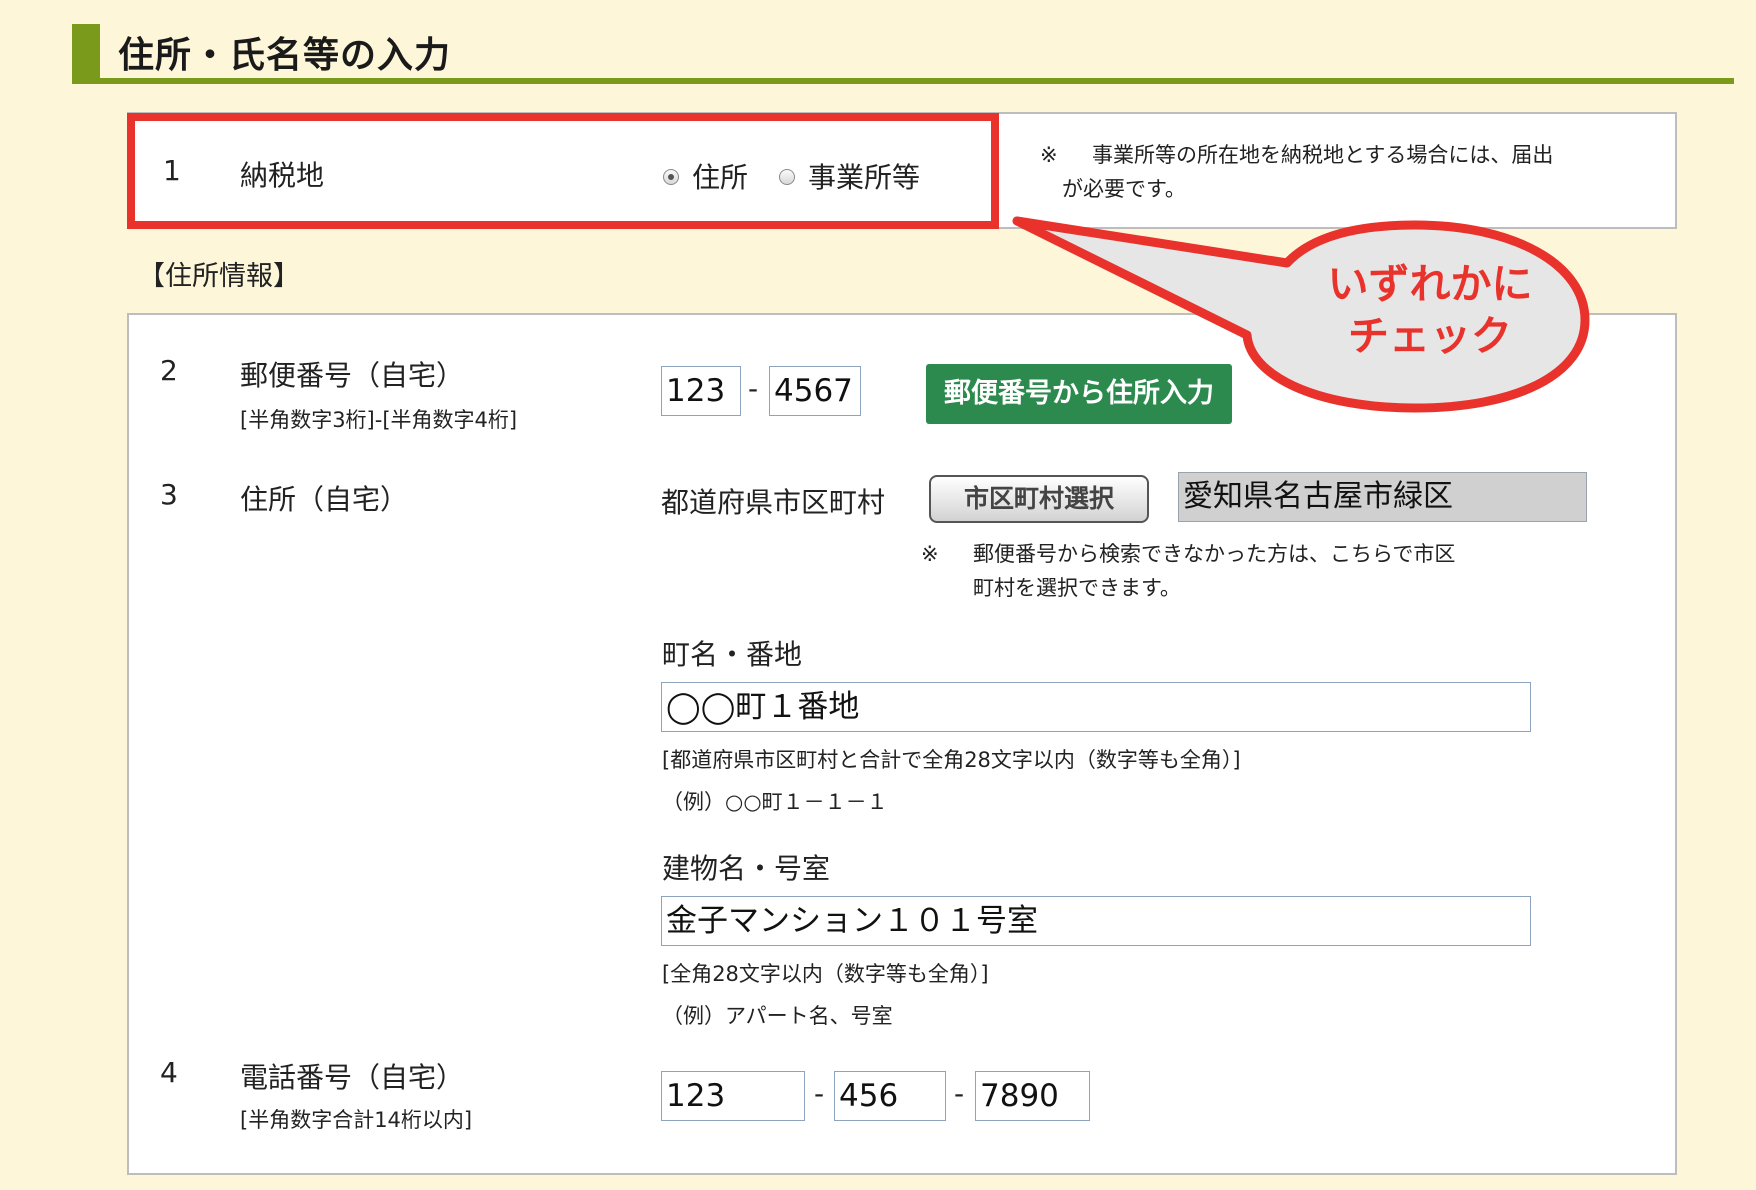  Describe the element at coordinates (1214, 554) in the screenshot. I see `city-note-line1: 郵便番号から検索できなかった方は、こちらで市区` at that location.